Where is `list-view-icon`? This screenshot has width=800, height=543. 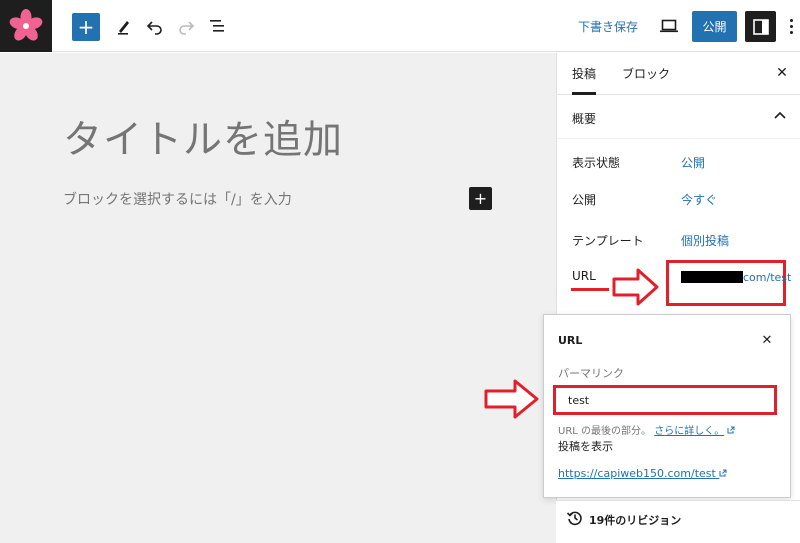
list-view-icon is located at coordinates (217, 26).